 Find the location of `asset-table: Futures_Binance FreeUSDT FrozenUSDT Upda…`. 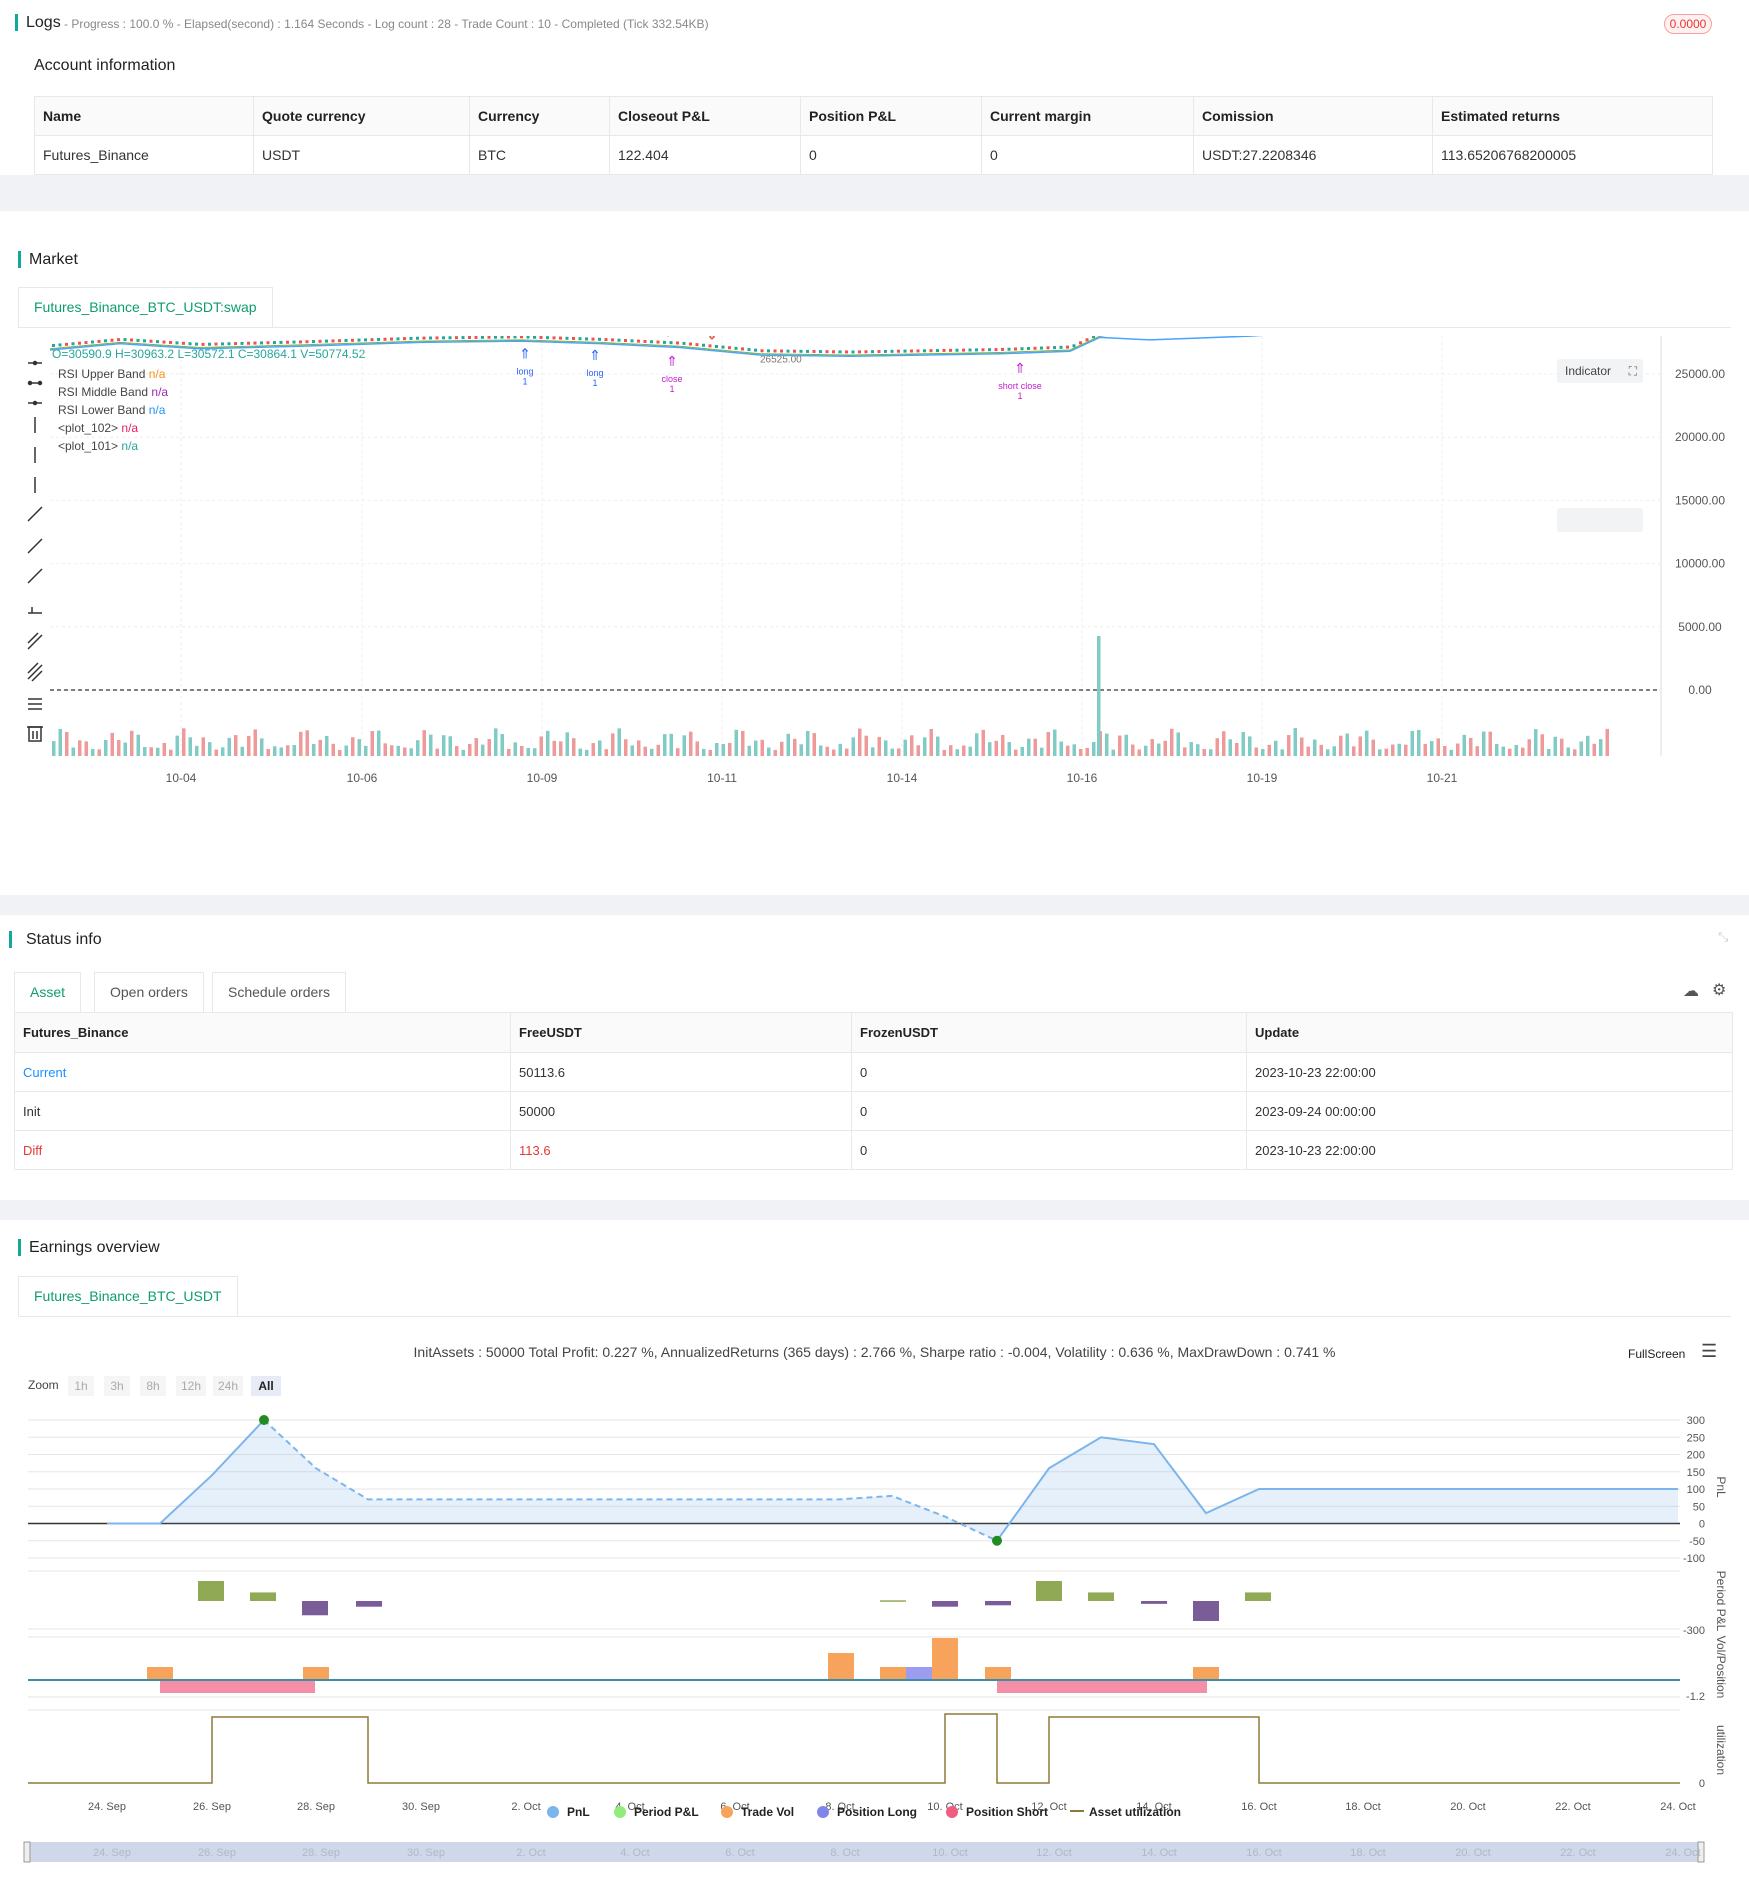

asset-table: Futures_Binance FreeUSDT FrozenUSDT Upda… is located at coordinates (873, 1091).